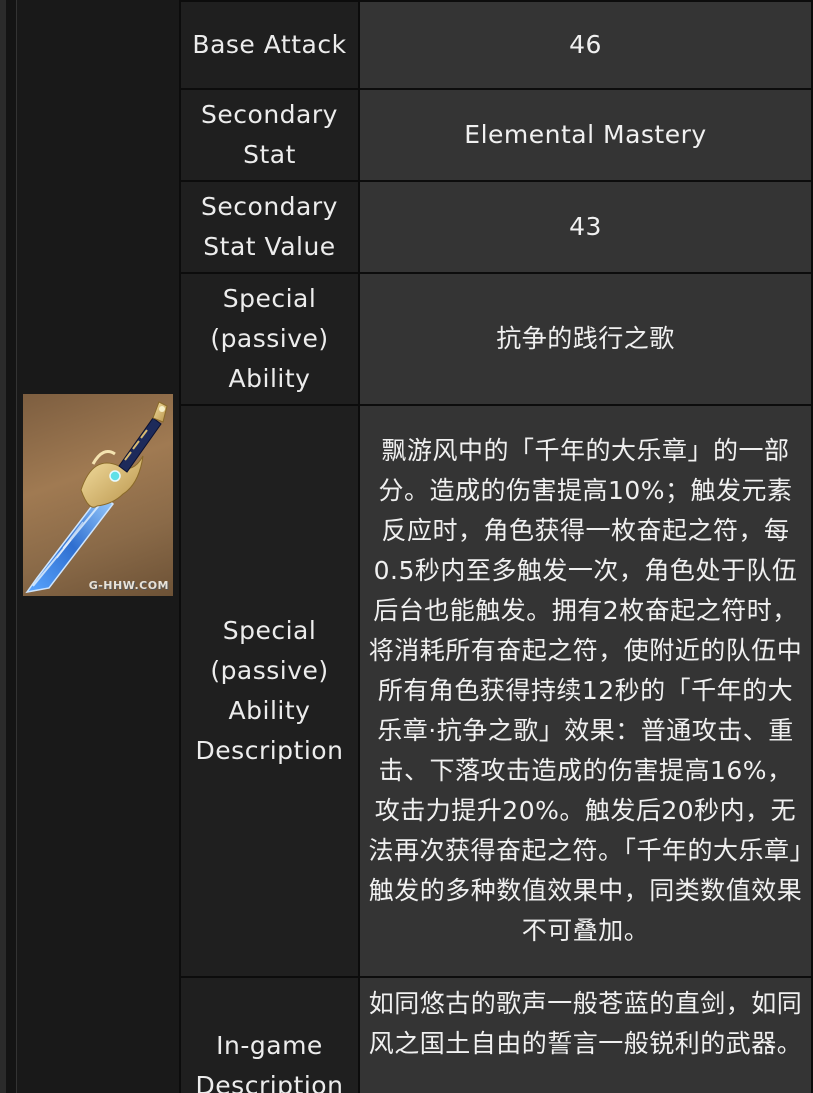  I want to click on row-label-secondary-stat: Secondary Stat, so click(269, 135).